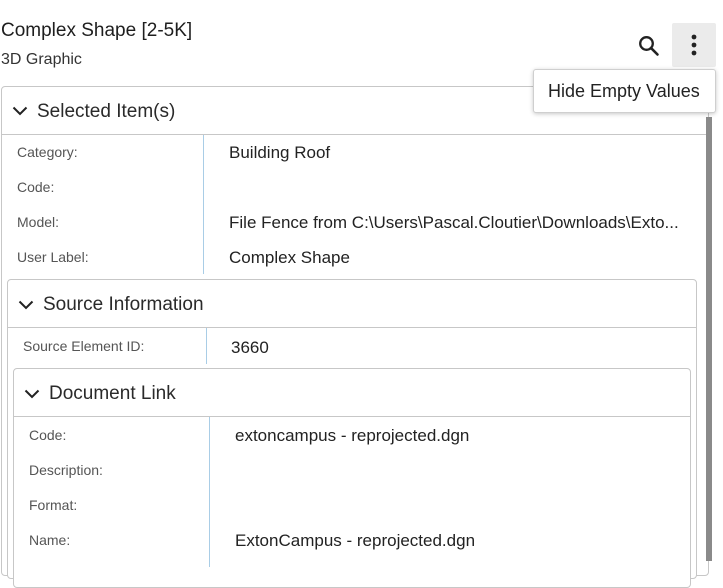 The width and height of the screenshot is (723, 588). I want to click on element-title: Complex Shape [2-5K], so click(97, 30).